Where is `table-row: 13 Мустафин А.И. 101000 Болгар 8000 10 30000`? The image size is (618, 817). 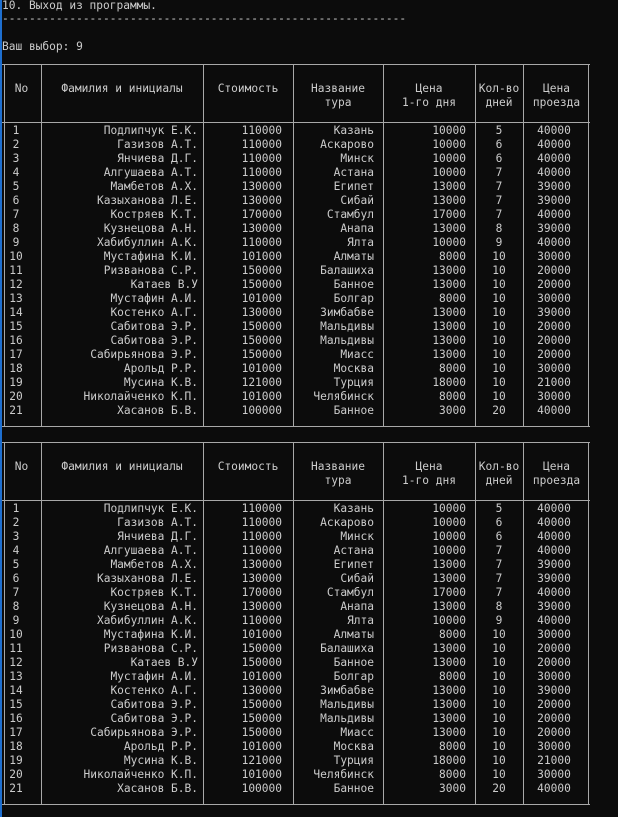
table-row: 13 Мустафин А.И. 101000 Болгар 8000 10 30000 is located at coordinates (296, 677).